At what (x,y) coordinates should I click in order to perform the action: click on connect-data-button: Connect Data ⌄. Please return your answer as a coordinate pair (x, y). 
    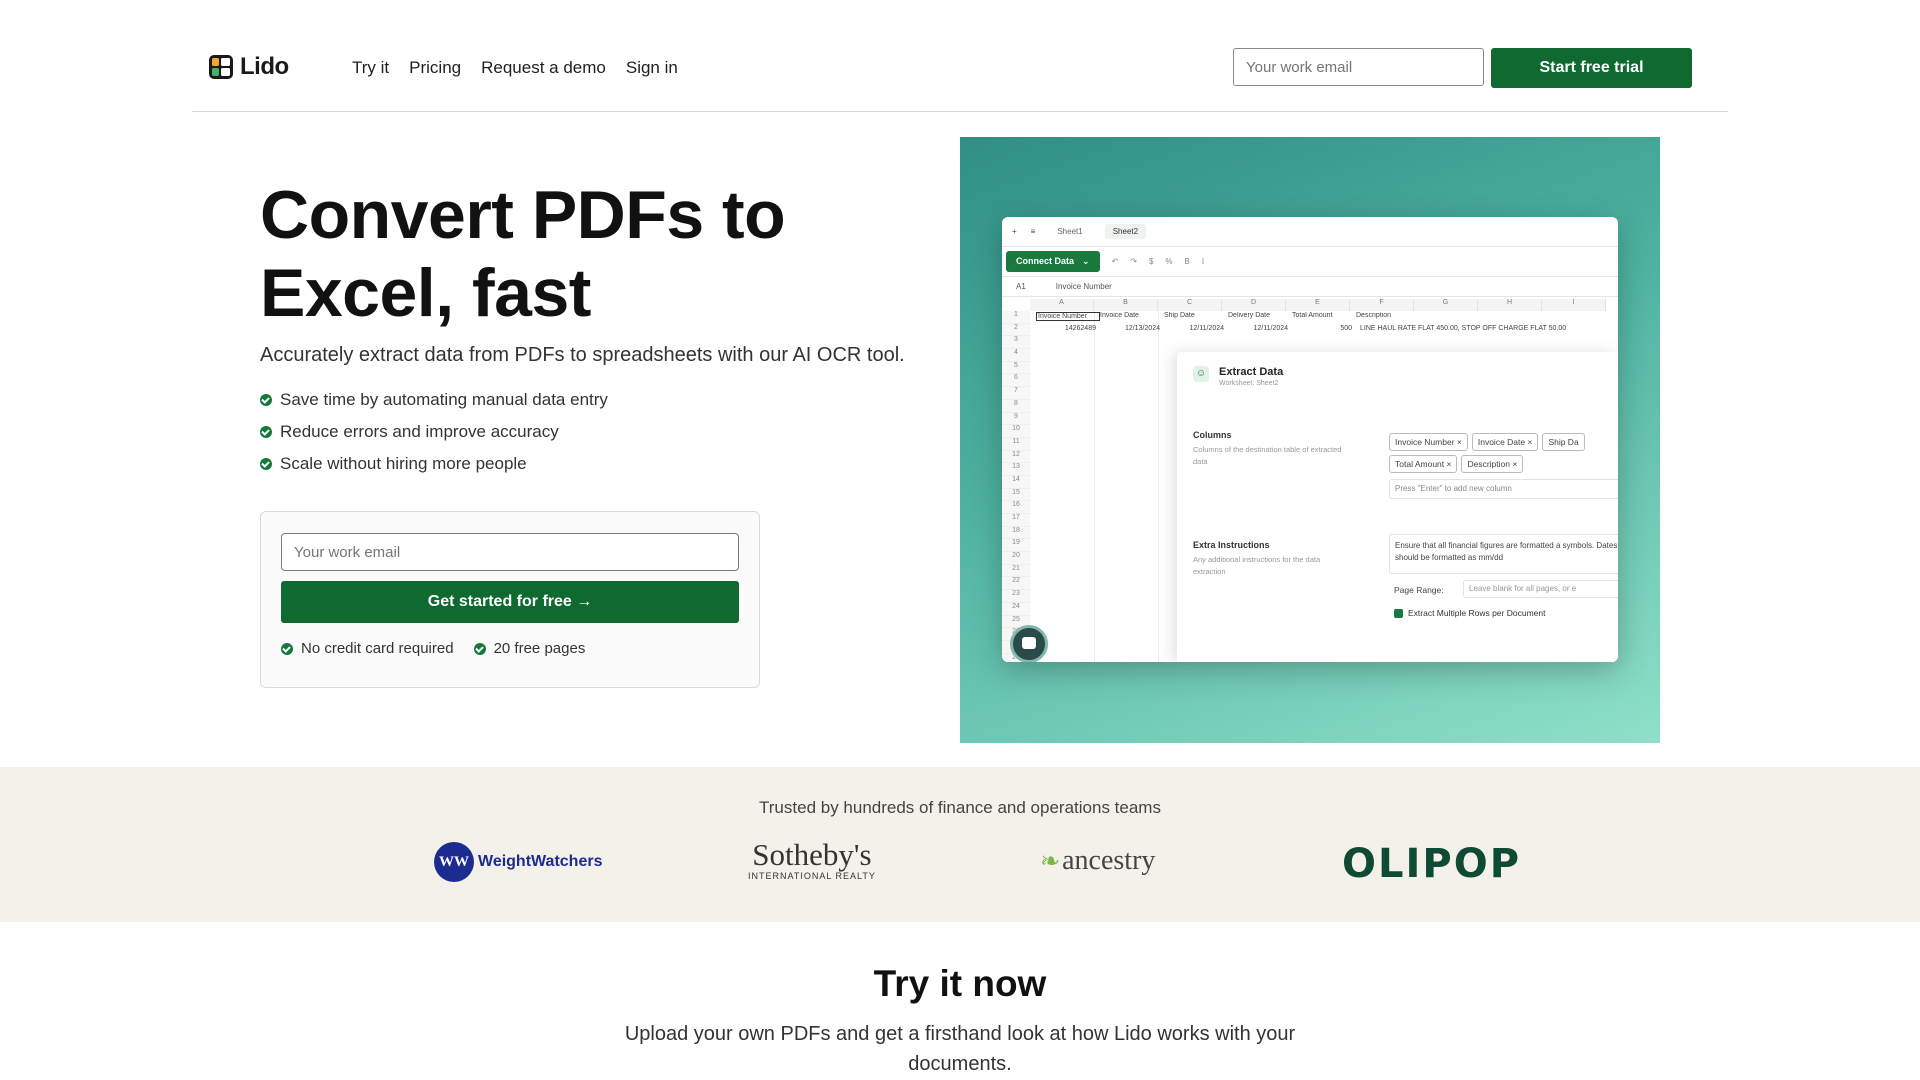
    Looking at the image, I should click on (1053, 261).